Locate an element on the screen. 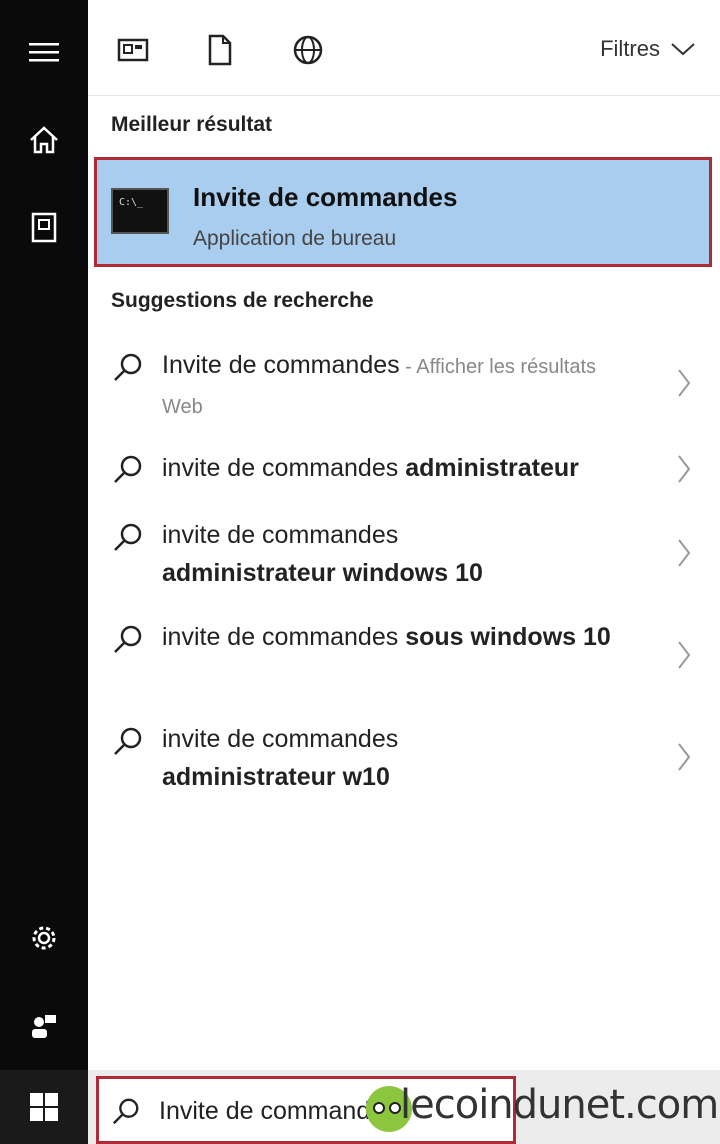 This screenshot has height=1144, width=720. suggestion-item: invite de commandes administrateur is located at coordinates (404, 475).